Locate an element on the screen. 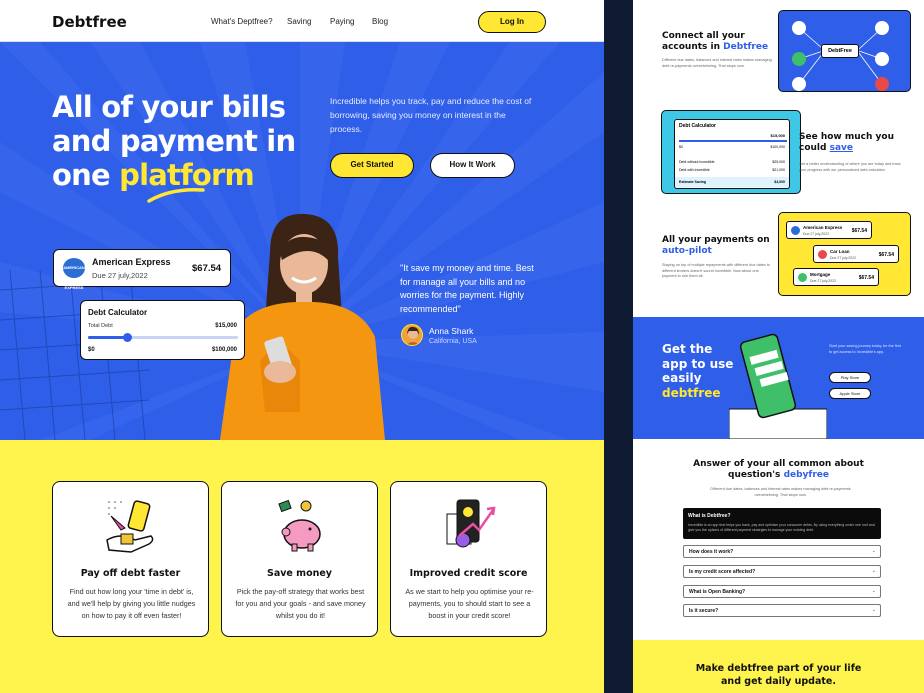 Image resolution: width=924 pixels, height=693 pixels. calc-row-label: Debt with Incredible is located at coordinates (694, 170).